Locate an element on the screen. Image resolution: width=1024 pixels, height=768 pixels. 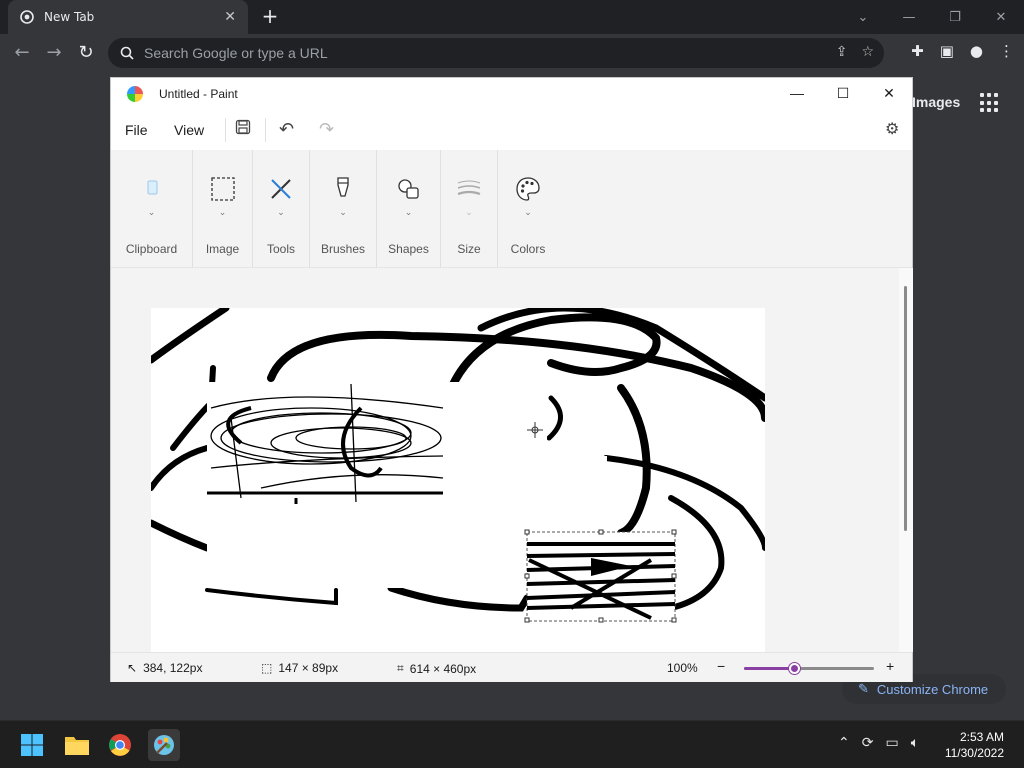
paint-title: Untitled - Paint is located at coordinates (198, 94).